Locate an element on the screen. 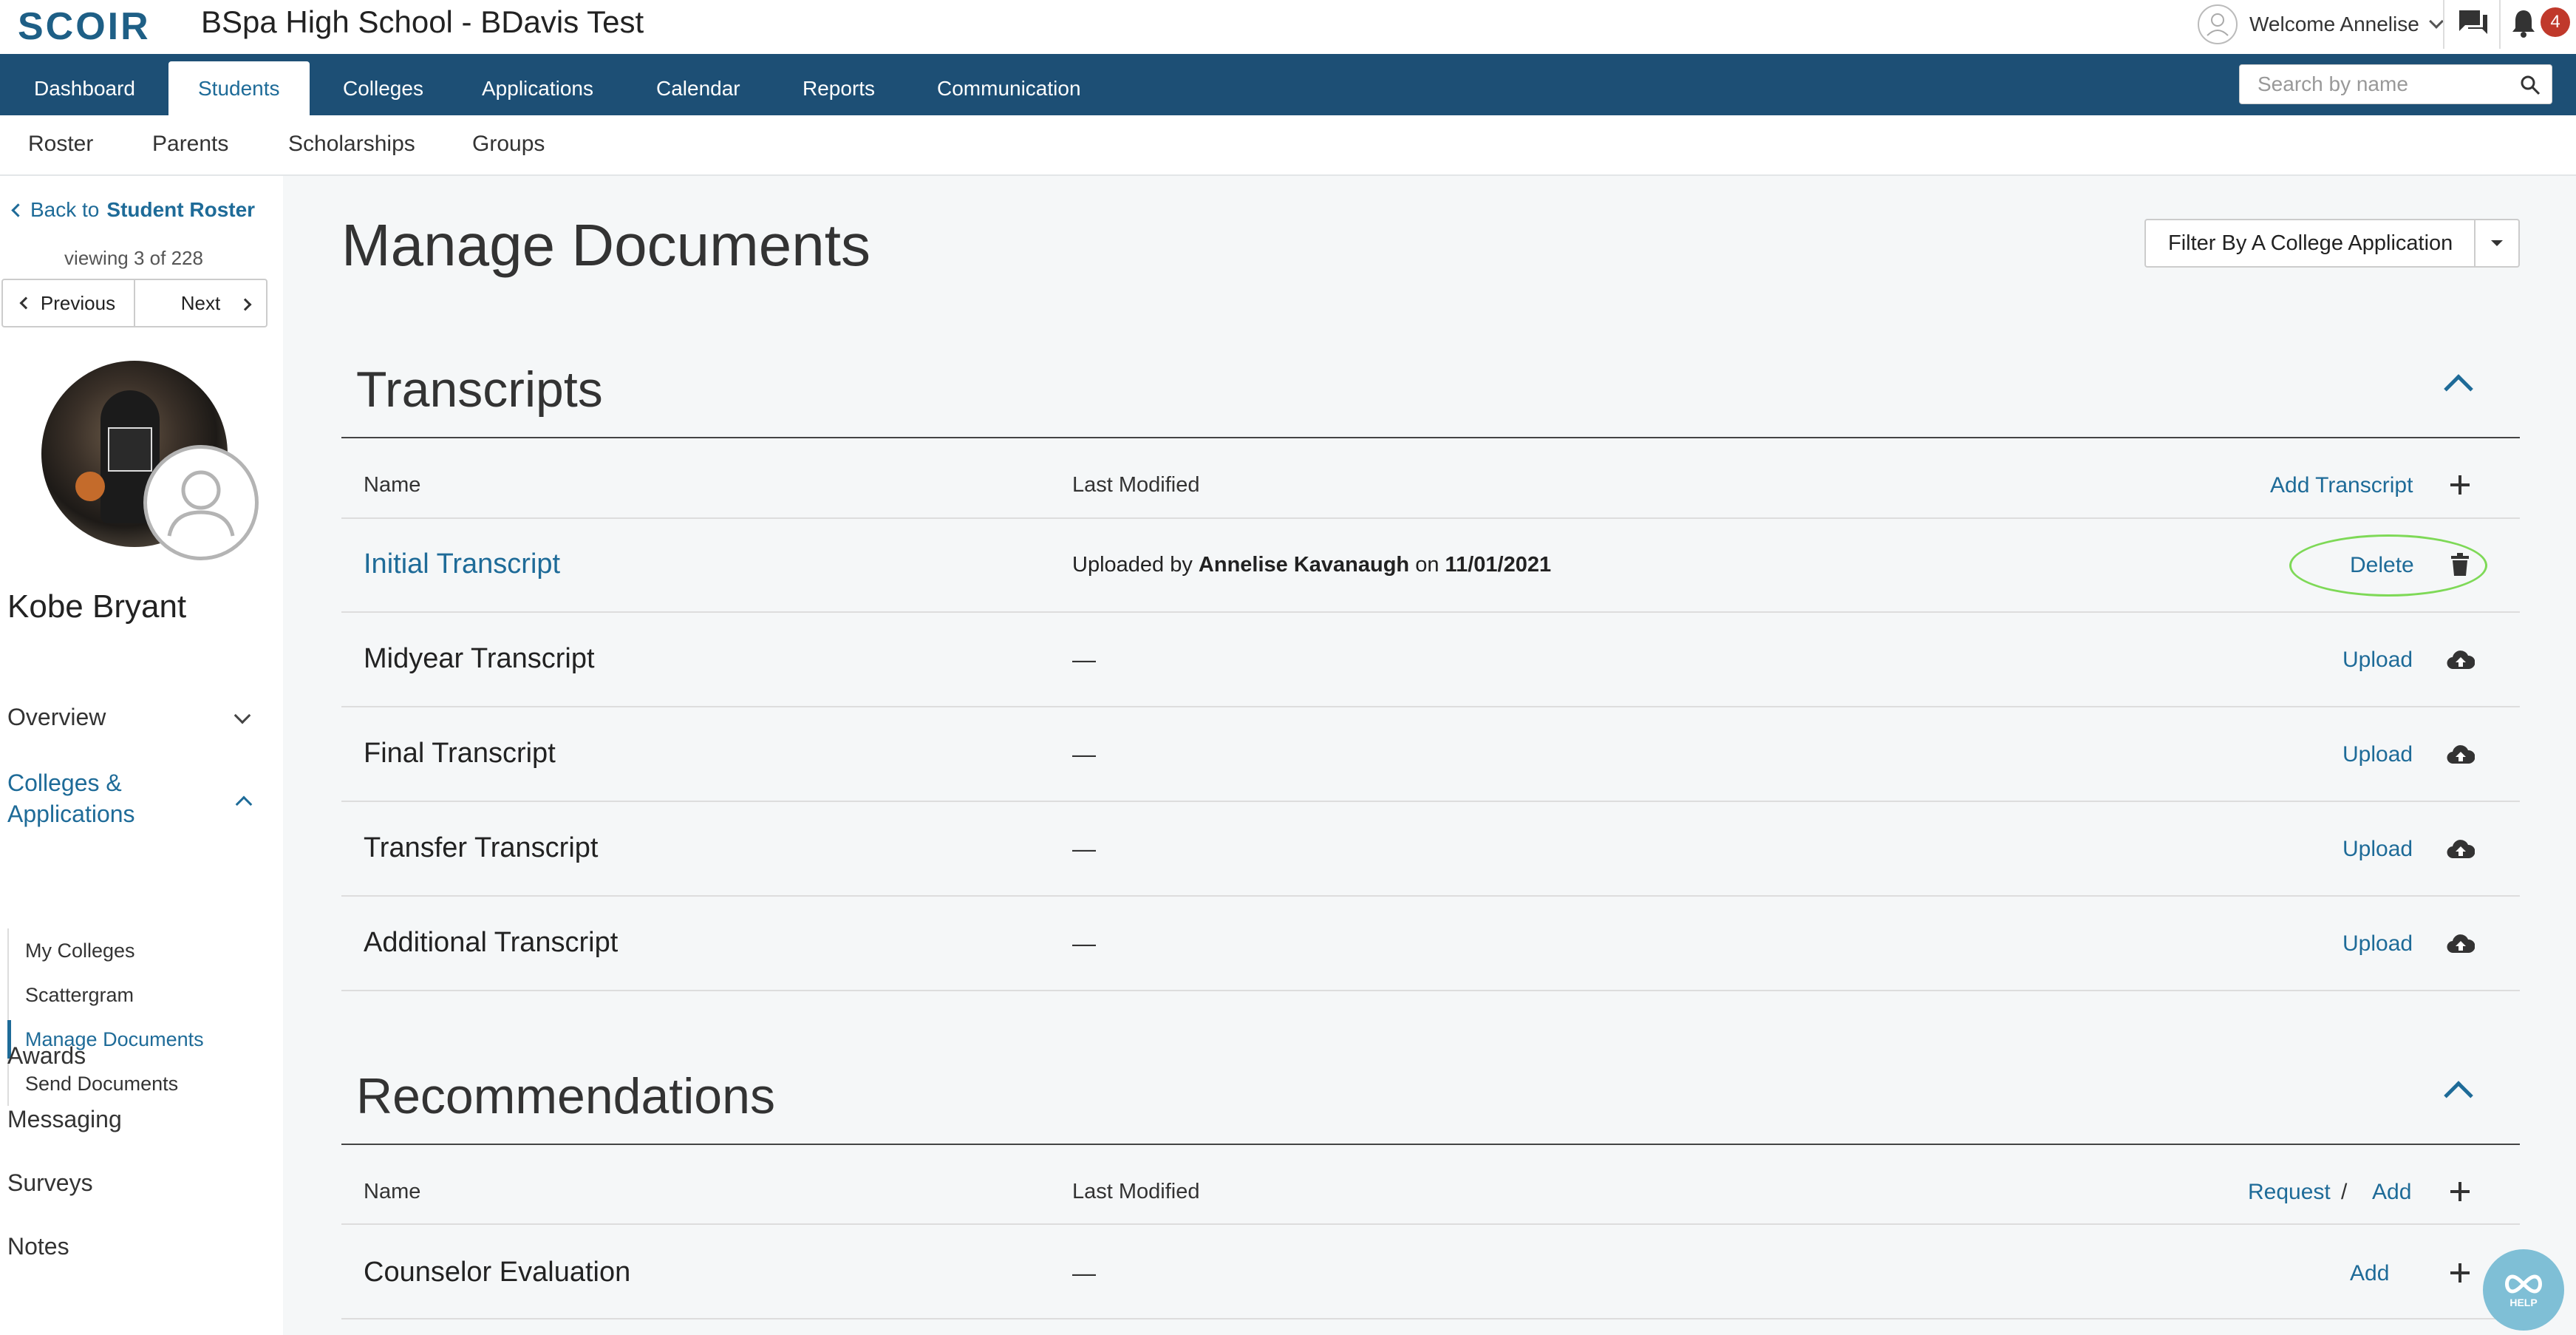 The height and width of the screenshot is (1335, 2576). filter-label: Filter By A College Application is located at coordinates (2310, 243).